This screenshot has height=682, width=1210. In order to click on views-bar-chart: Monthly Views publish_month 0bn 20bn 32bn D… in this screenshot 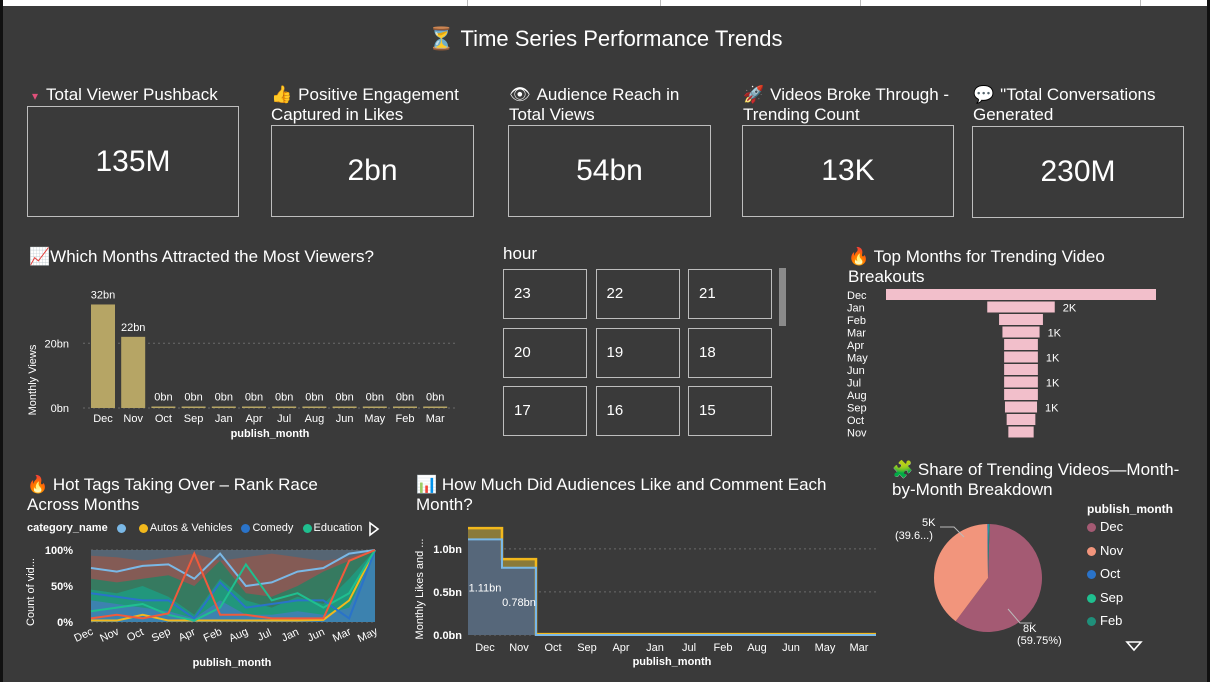, I will do `click(245, 357)`.